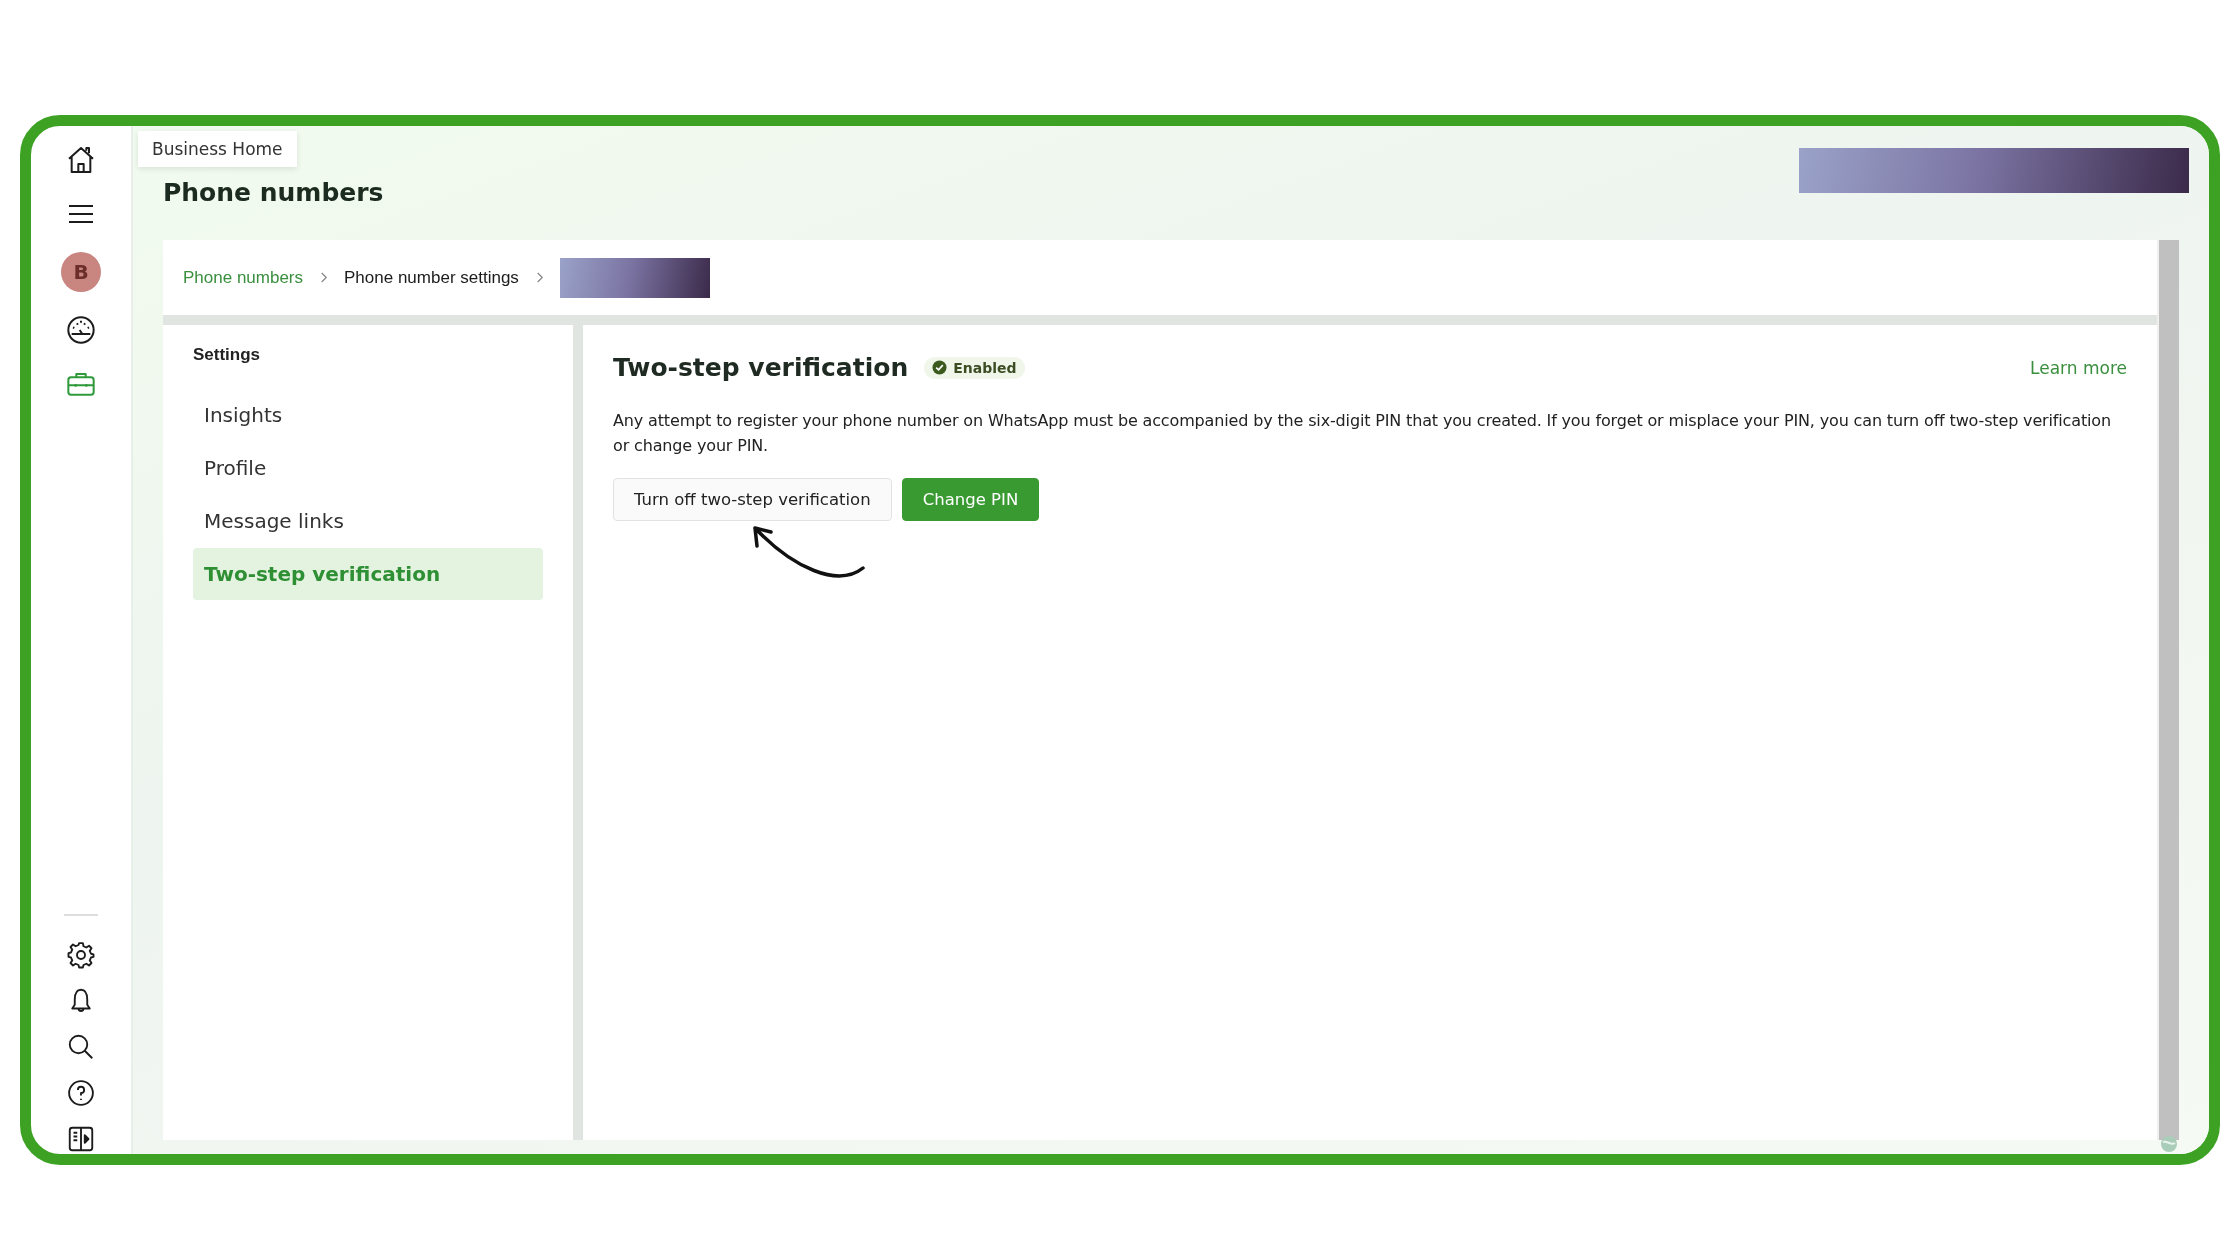 This screenshot has width=2240, height=1260. Describe the element at coordinates (243, 277) in the screenshot. I see `breadcrumb-link: Phone numbers` at that location.